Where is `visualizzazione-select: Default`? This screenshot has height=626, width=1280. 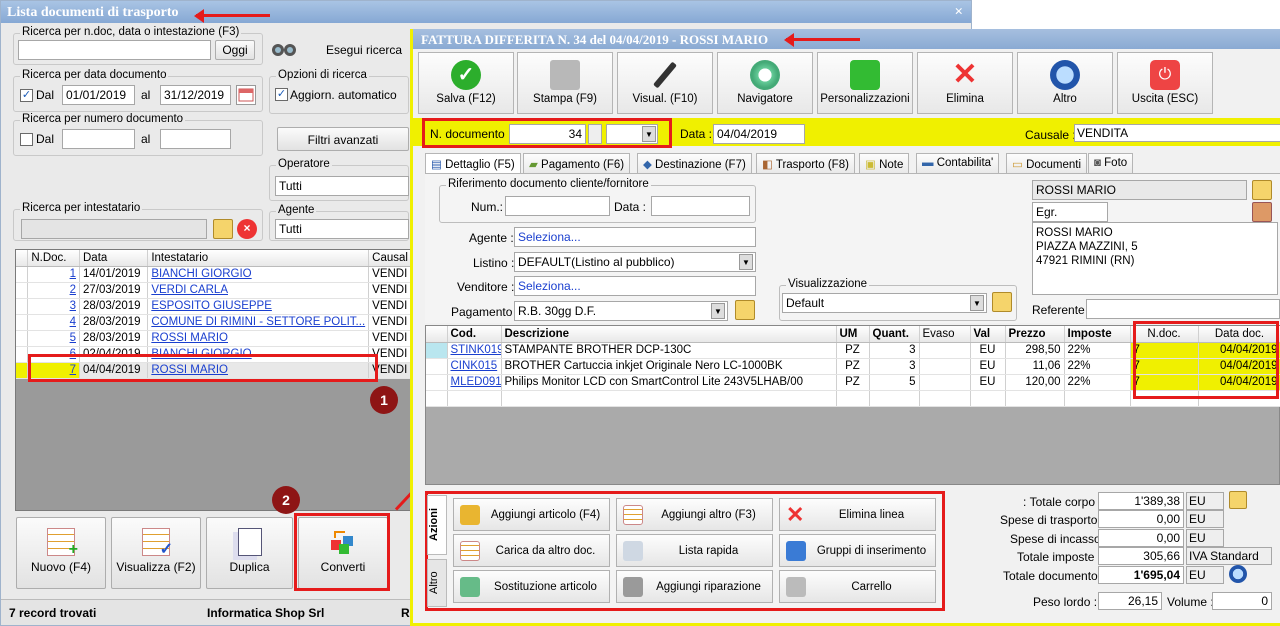 visualizzazione-select: Default is located at coordinates (884, 303).